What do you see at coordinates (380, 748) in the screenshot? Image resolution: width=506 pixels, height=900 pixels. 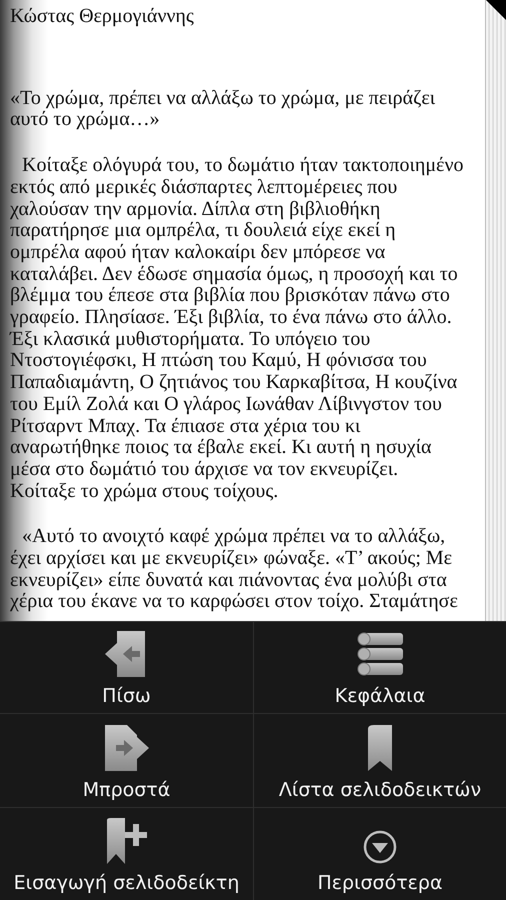 I see `bookmark-icon` at bounding box center [380, 748].